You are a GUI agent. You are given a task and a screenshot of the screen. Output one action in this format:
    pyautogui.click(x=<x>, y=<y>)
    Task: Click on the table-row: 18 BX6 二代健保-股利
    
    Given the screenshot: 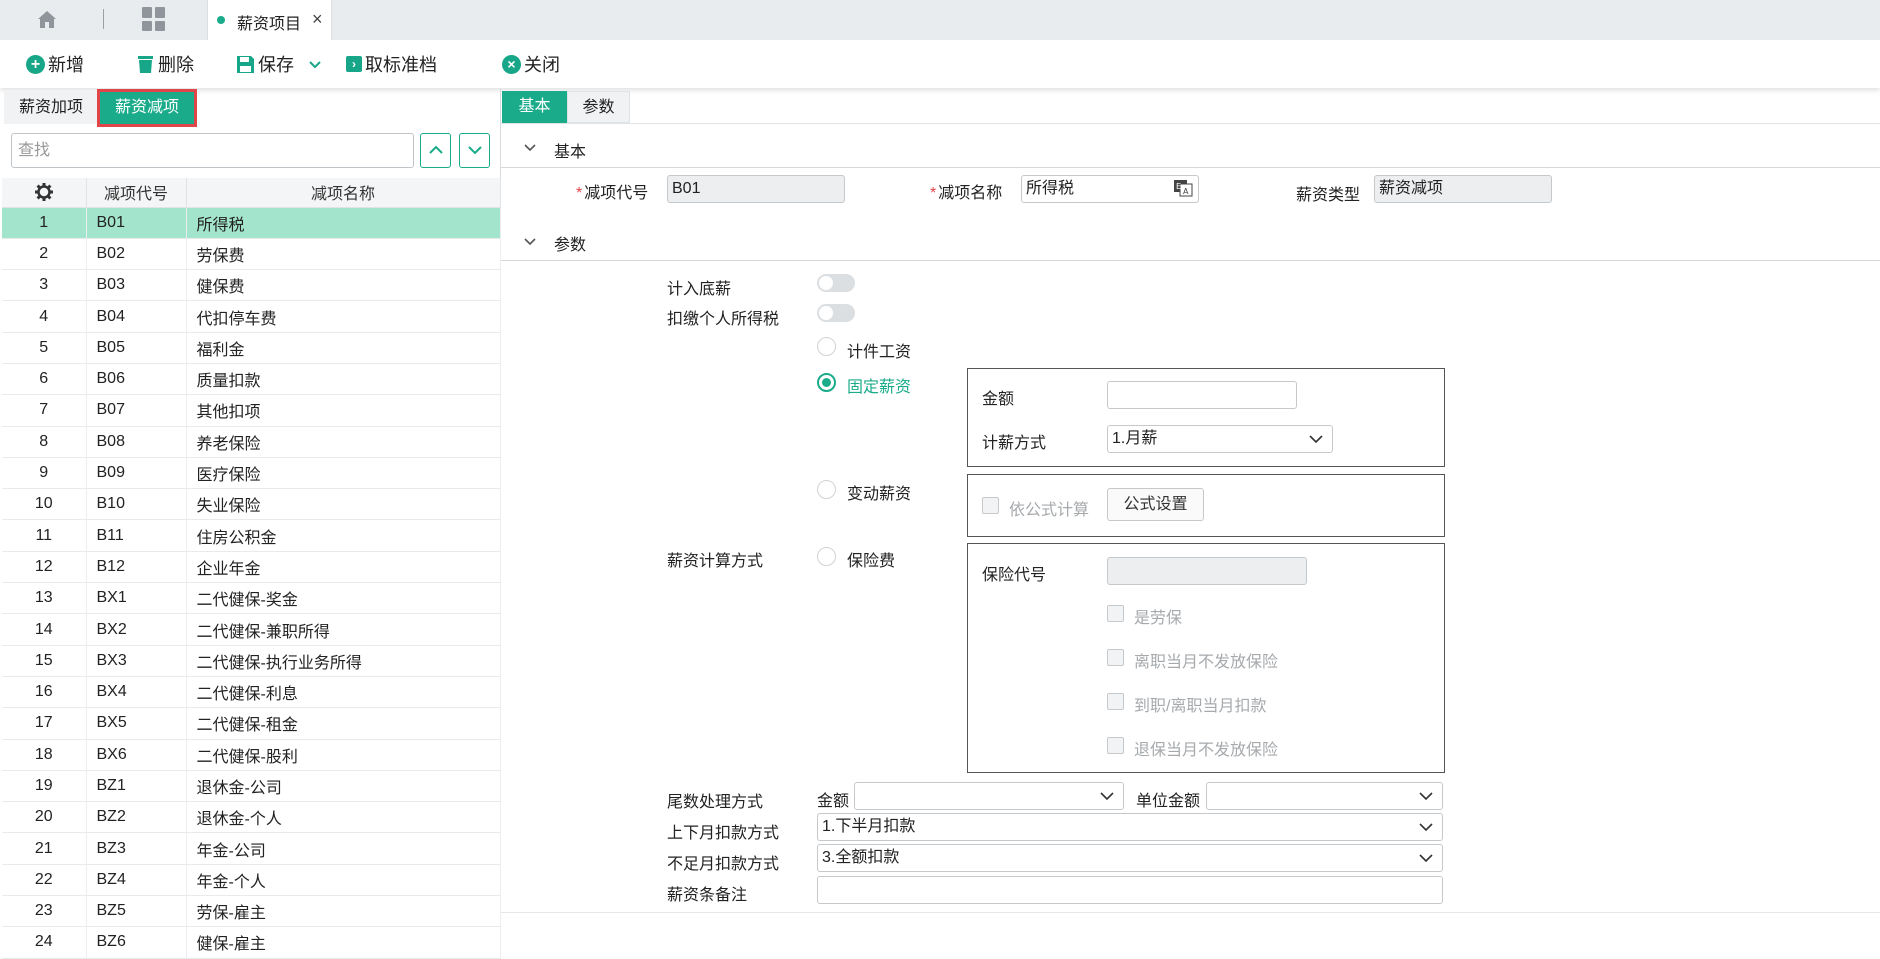 What is the action you would take?
    pyautogui.click(x=251, y=755)
    